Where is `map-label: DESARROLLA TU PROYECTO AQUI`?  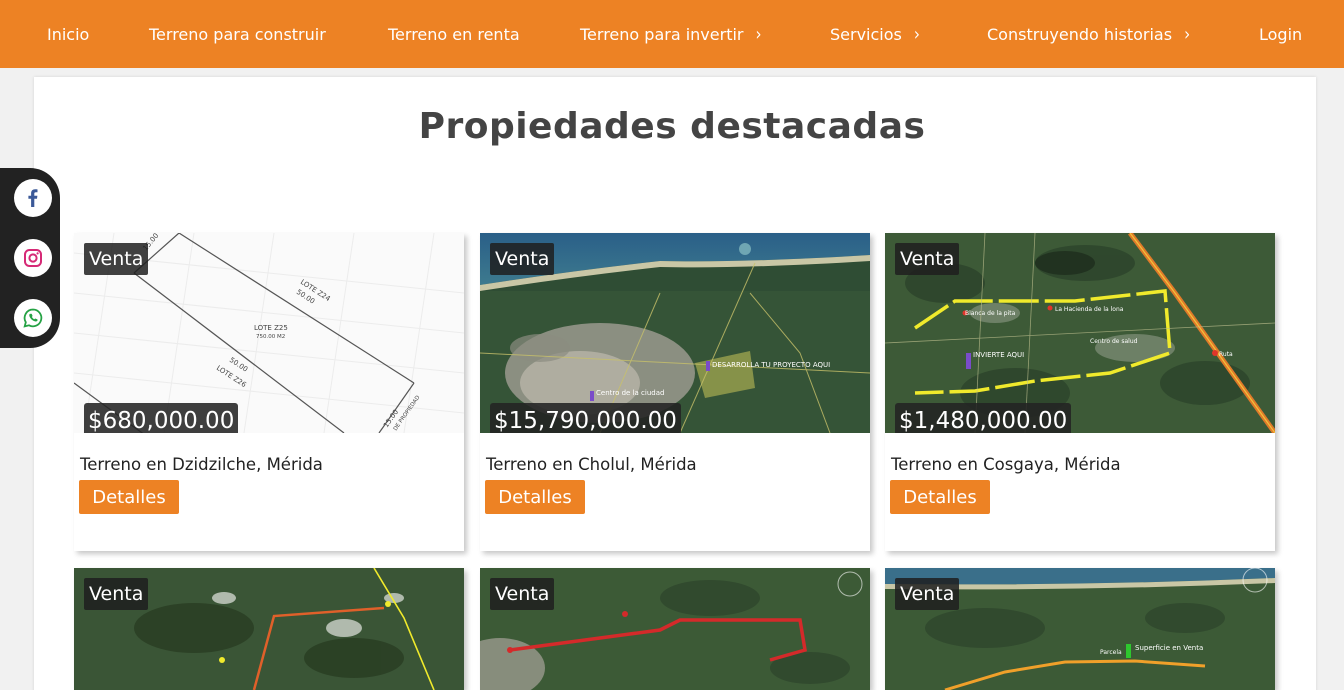 map-label: DESARROLLA TU PROYECTO AQUI is located at coordinates (771, 365).